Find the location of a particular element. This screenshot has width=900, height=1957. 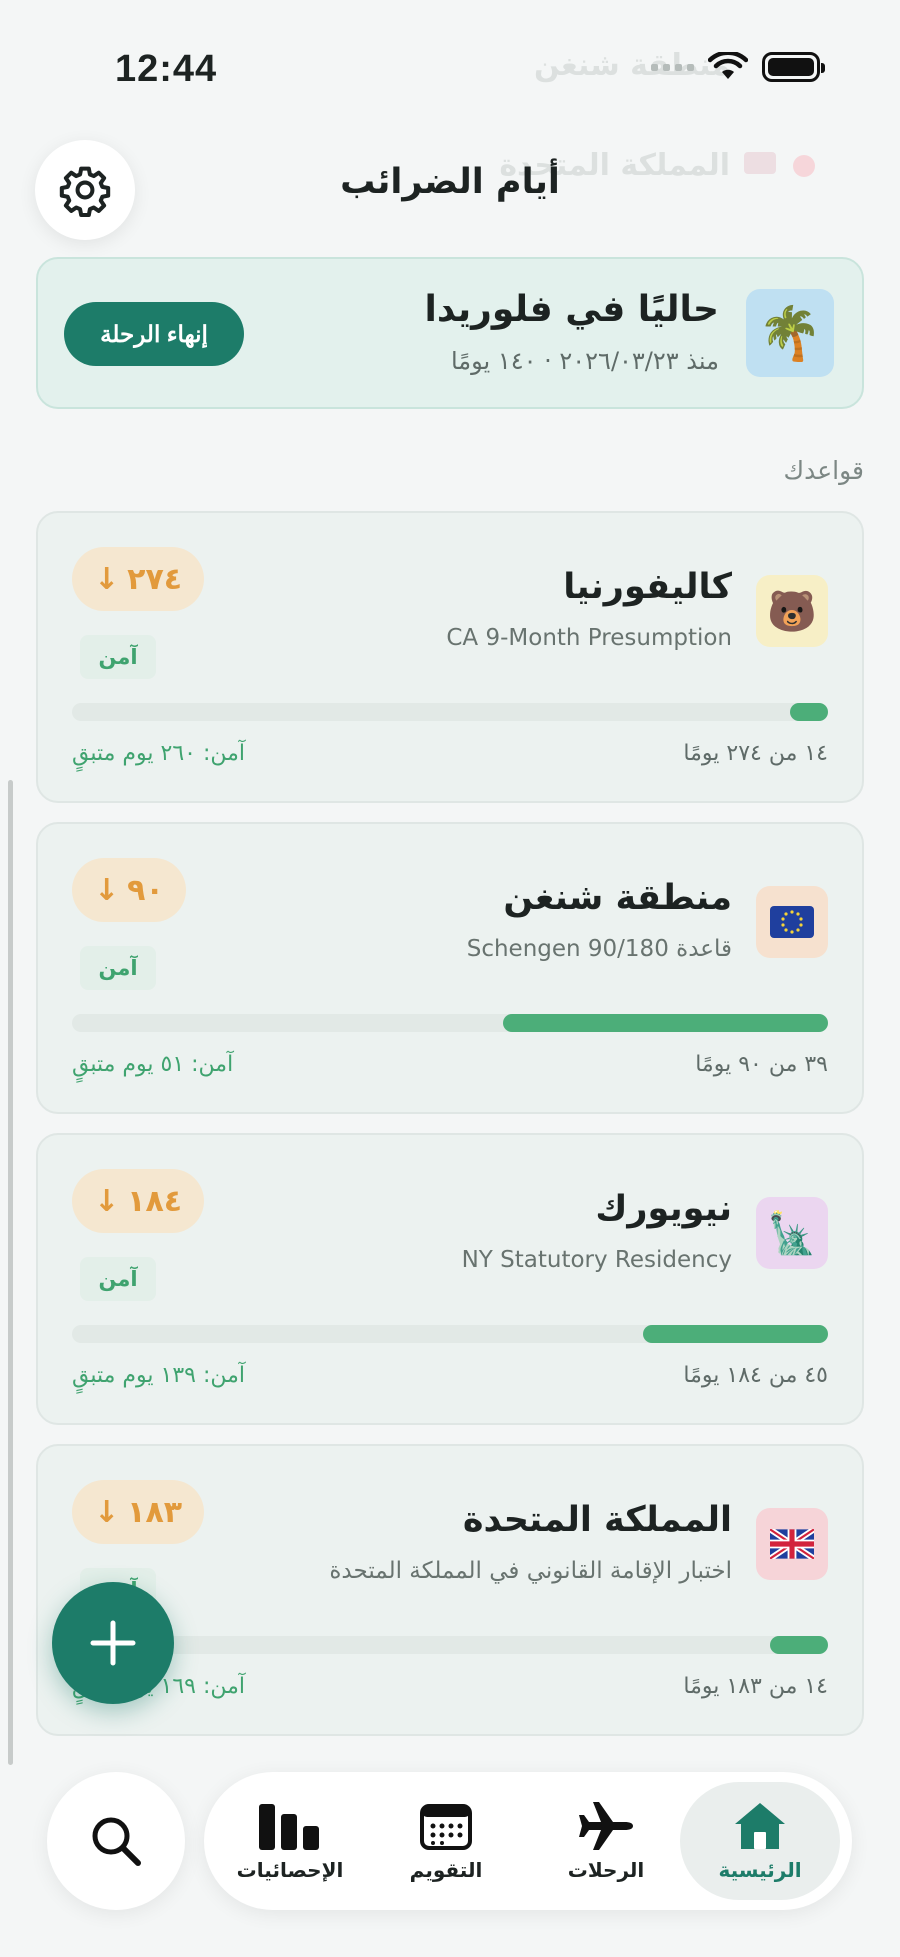

days-remaining: آمن: ٥١ يوم متبقٍ is located at coordinates (153, 1064).